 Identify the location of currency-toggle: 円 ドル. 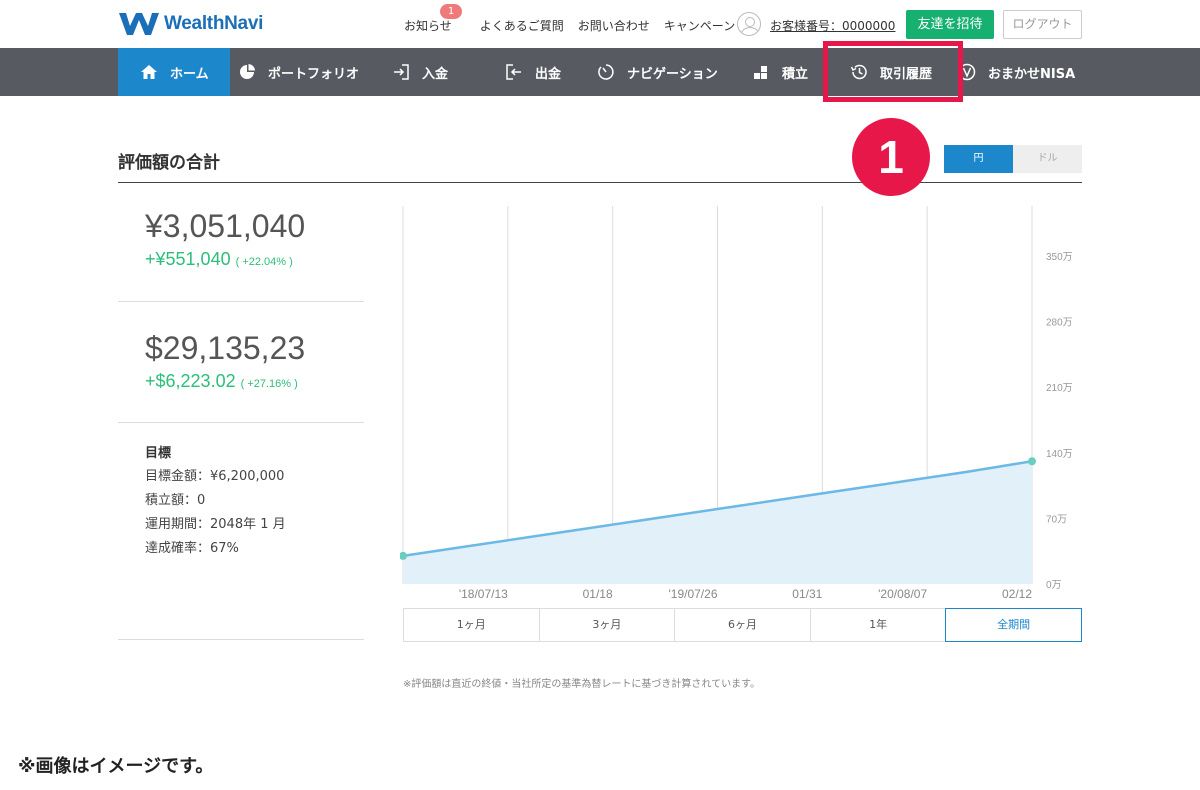
(1013, 159).